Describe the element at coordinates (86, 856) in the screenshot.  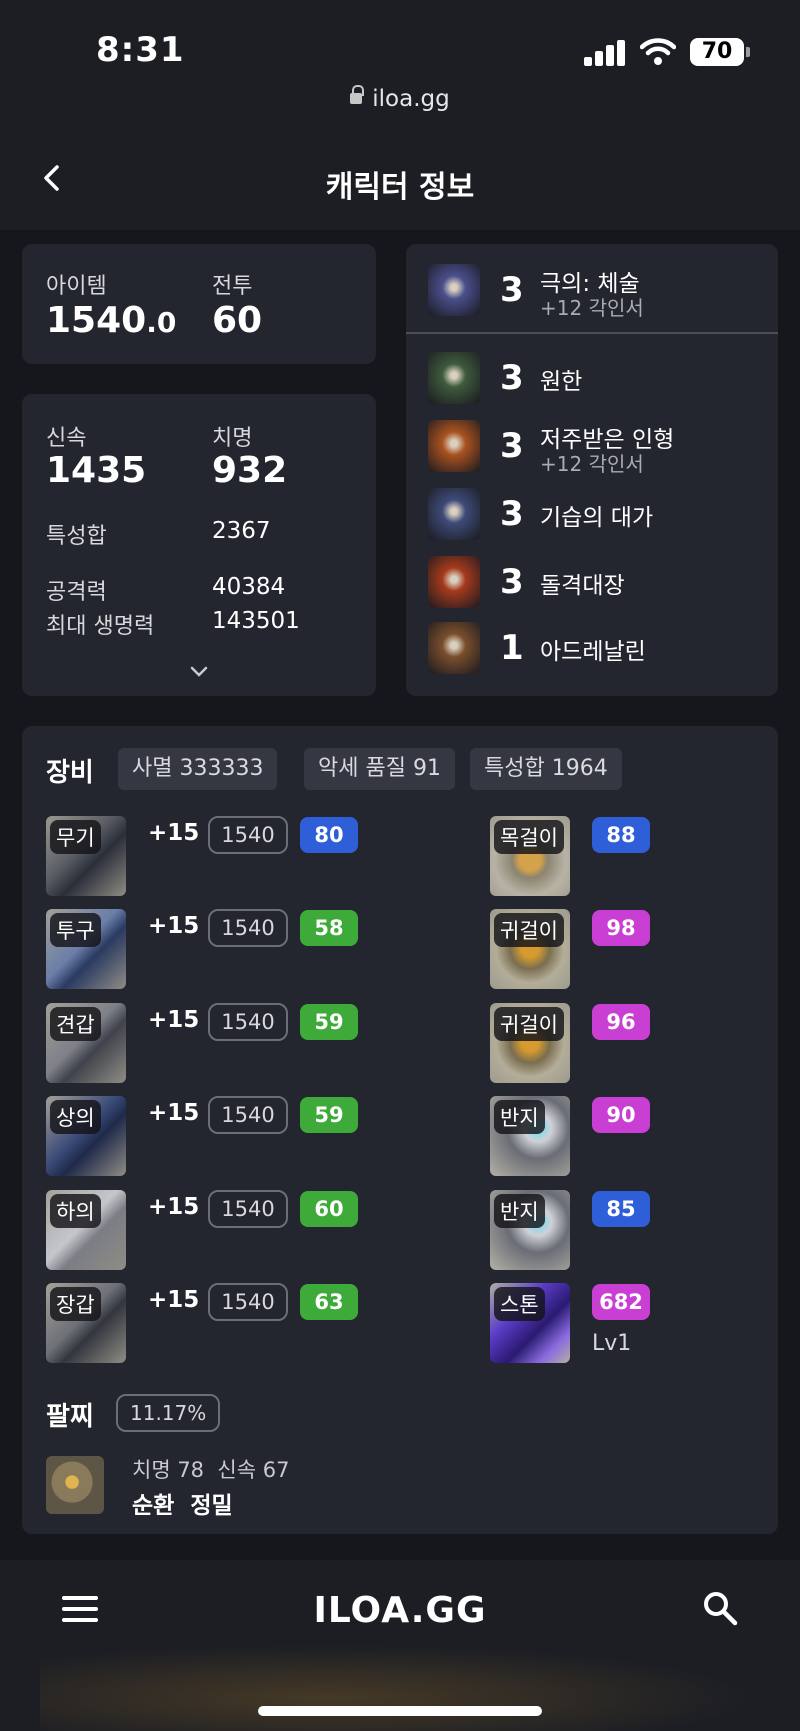
I see `armor-icon: 무기` at that location.